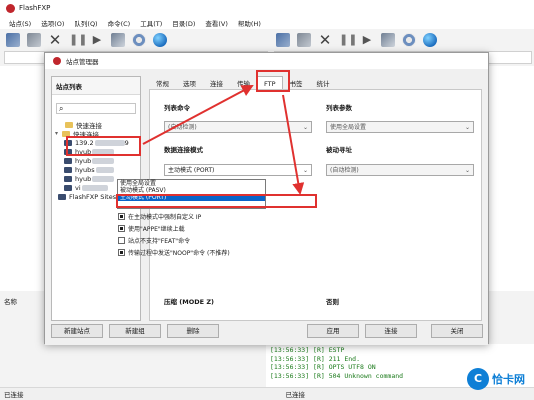  I want to click on menu-directory: 目录(D), so click(183, 23).